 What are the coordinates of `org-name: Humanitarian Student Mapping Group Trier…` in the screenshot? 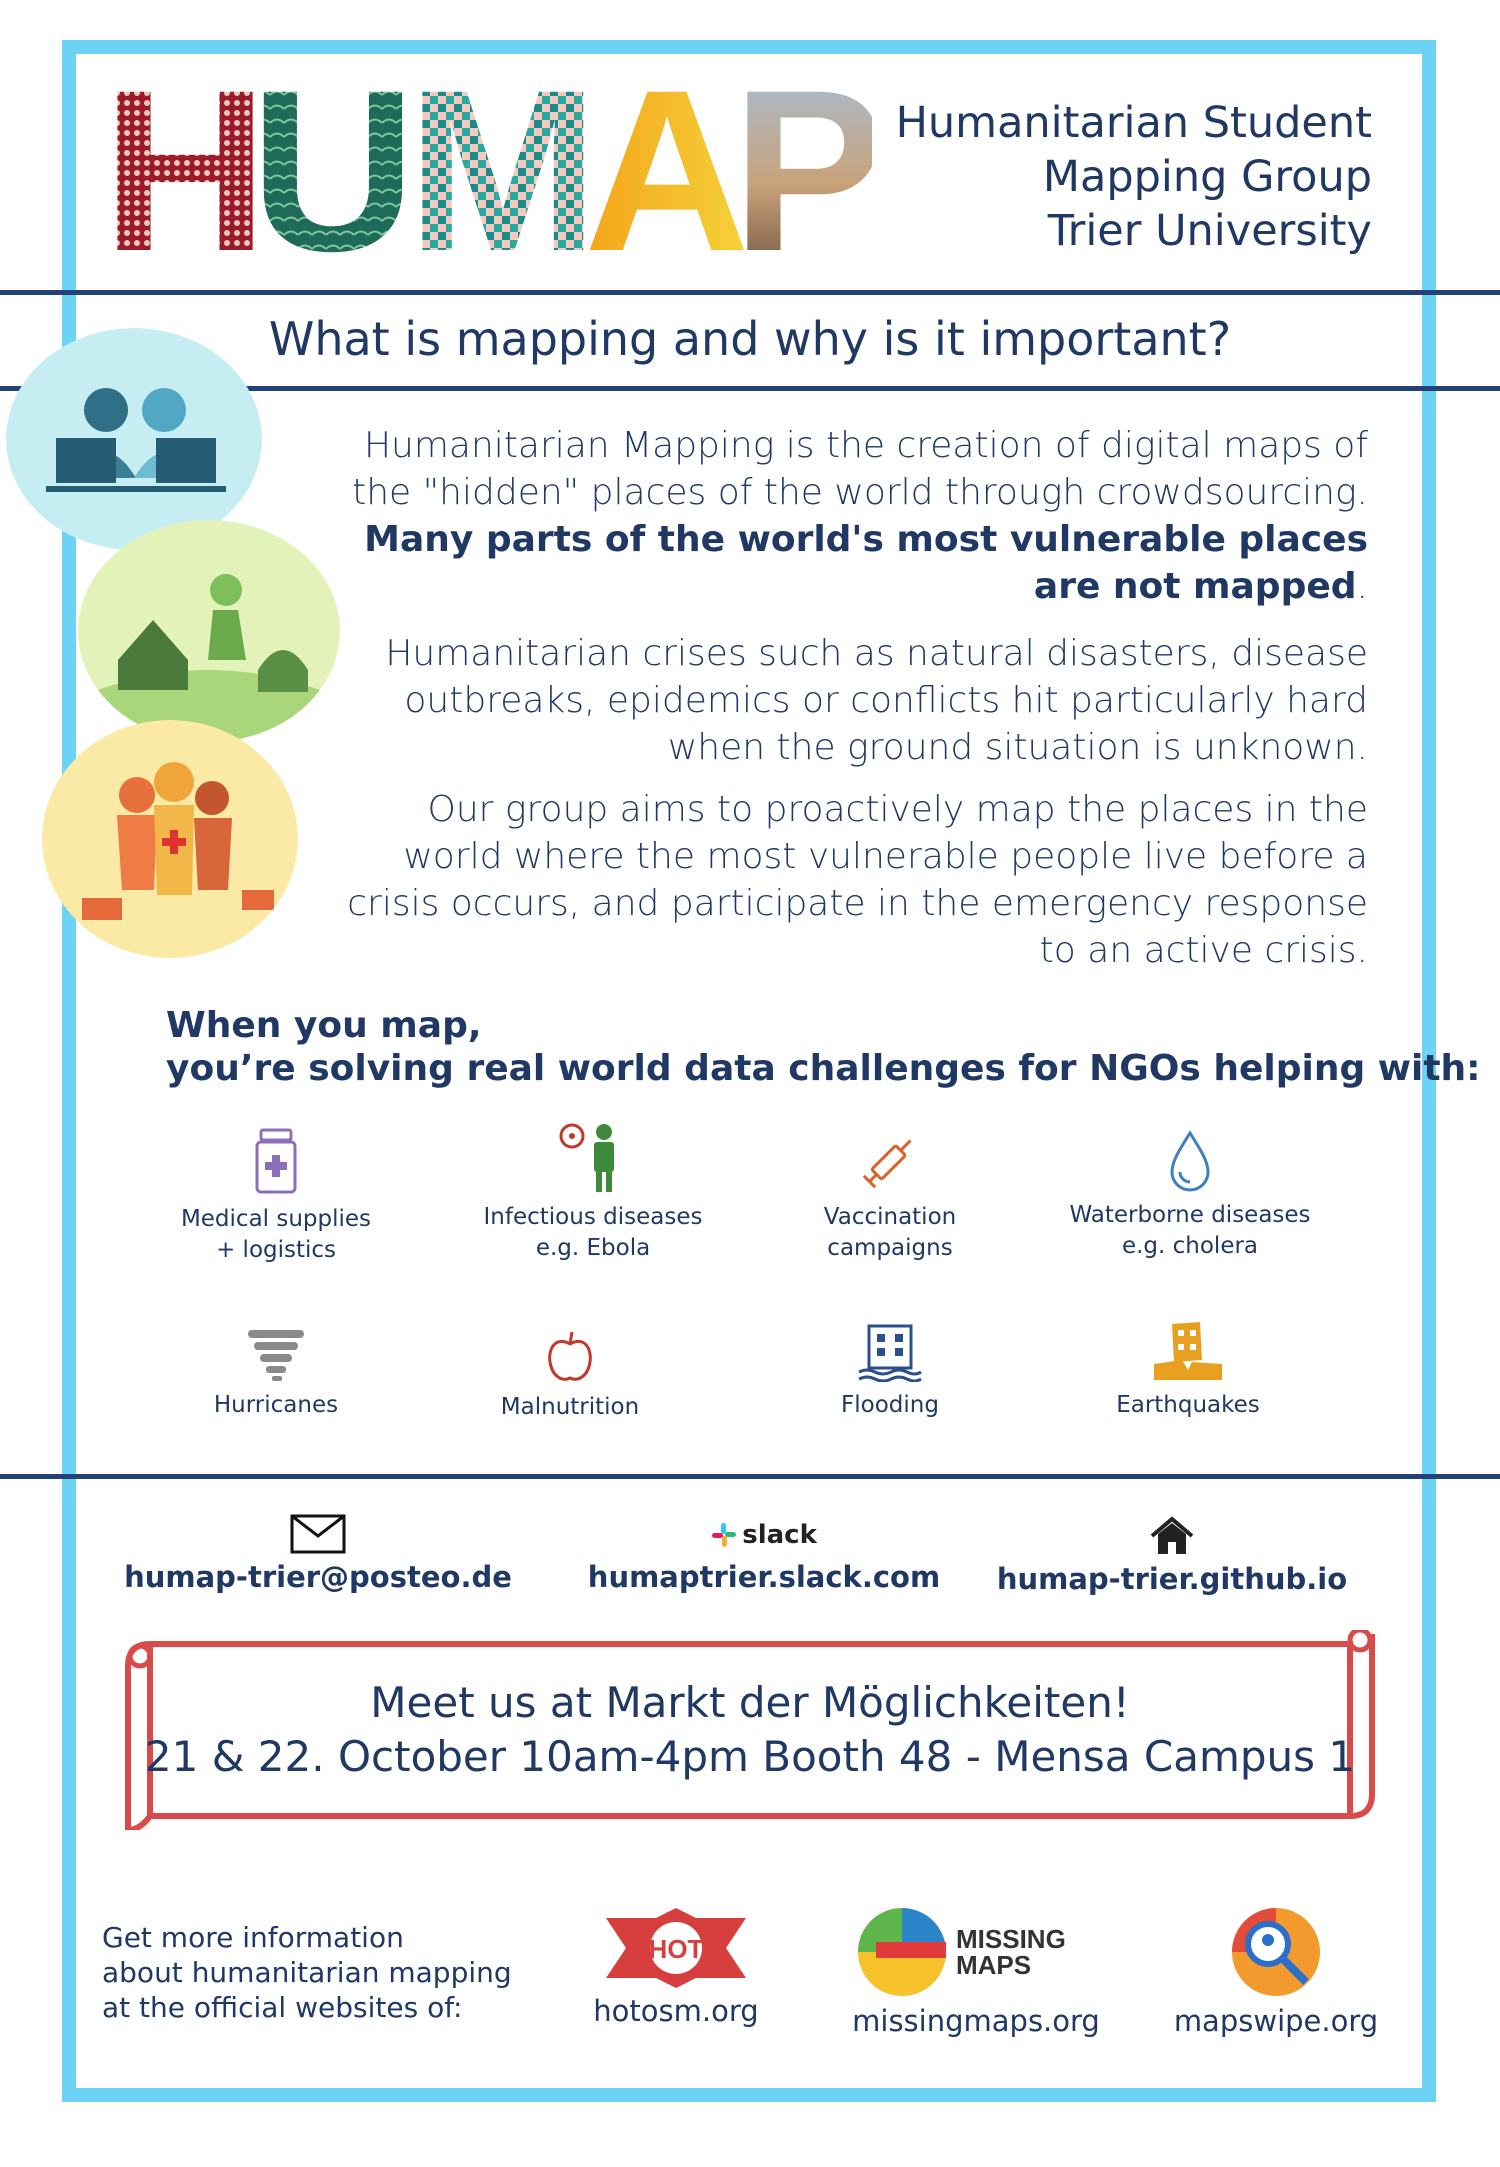 It's located at (1134, 177).